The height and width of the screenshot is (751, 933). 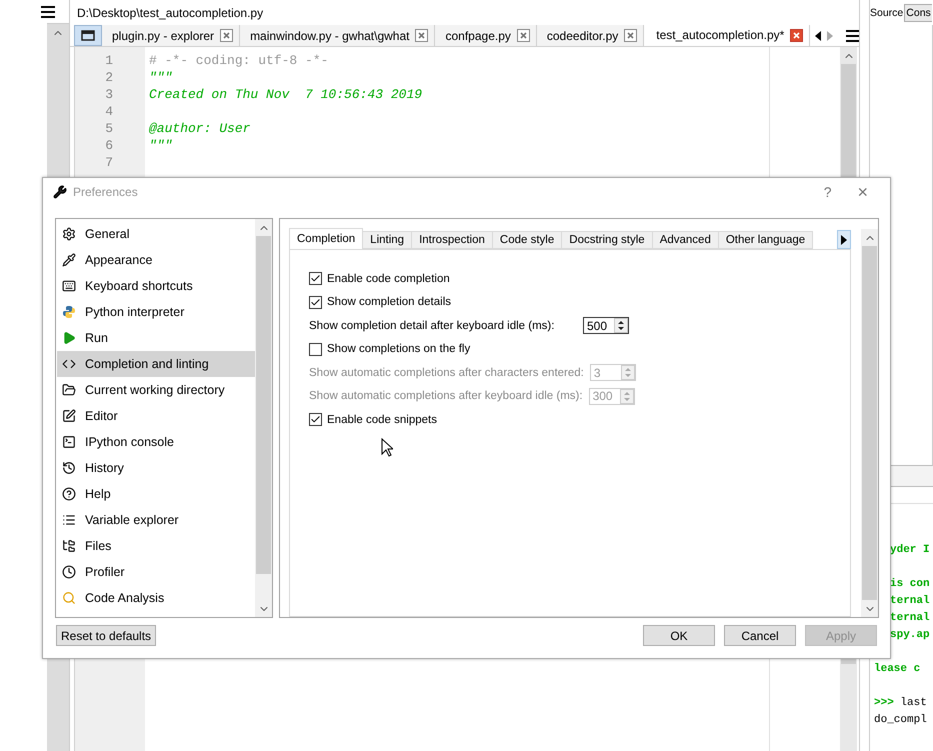 What do you see at coordinates (109, 112) in the screenshot?
I see `line-number: 4` at bounding box center [109, 112].